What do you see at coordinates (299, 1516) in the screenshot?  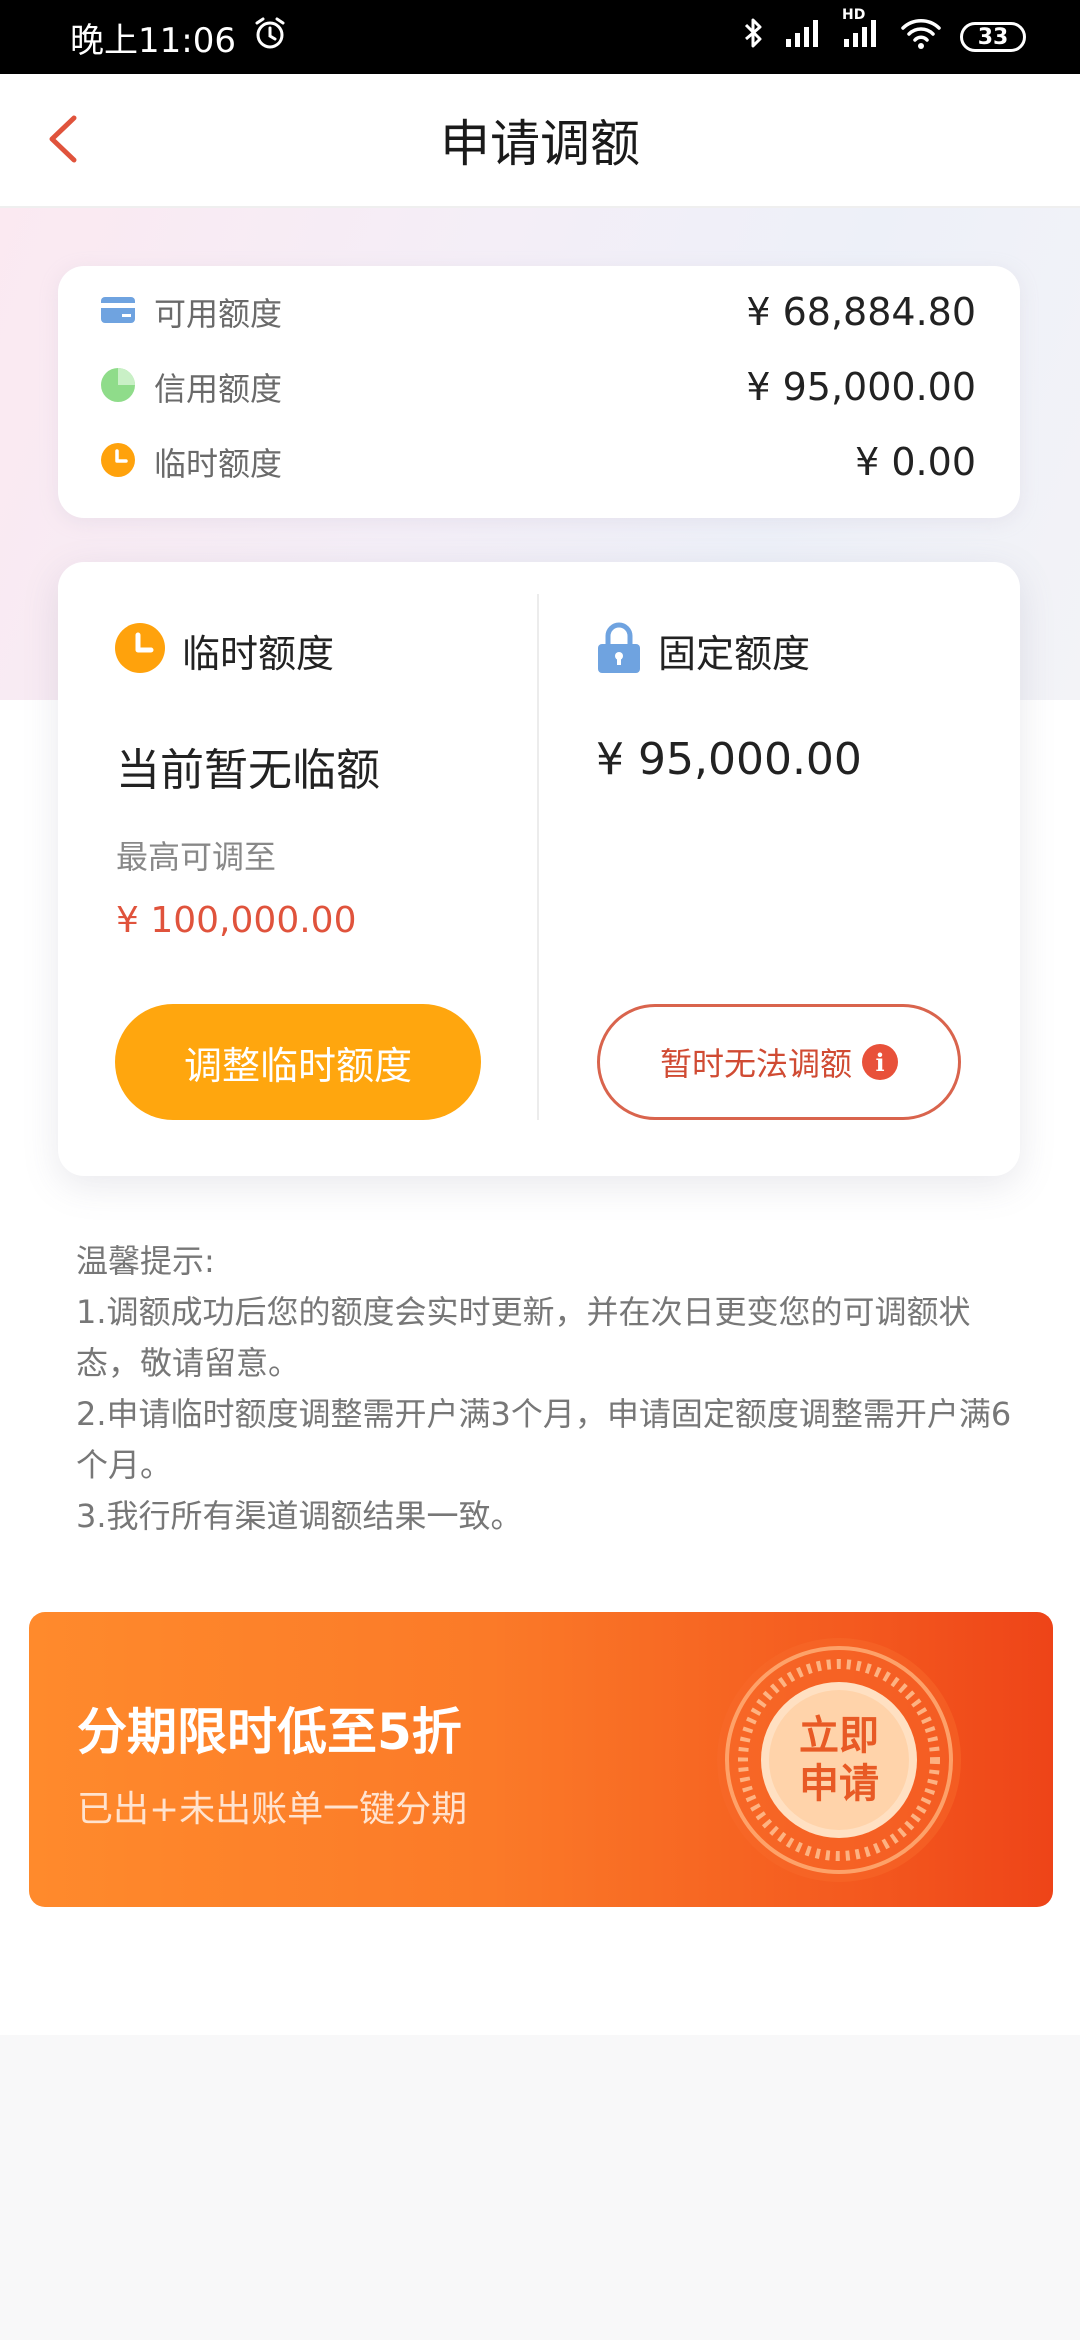 I see `tips-line: 3.我行所有渠道调额结果一致。` at bounding box center [299, 1516].